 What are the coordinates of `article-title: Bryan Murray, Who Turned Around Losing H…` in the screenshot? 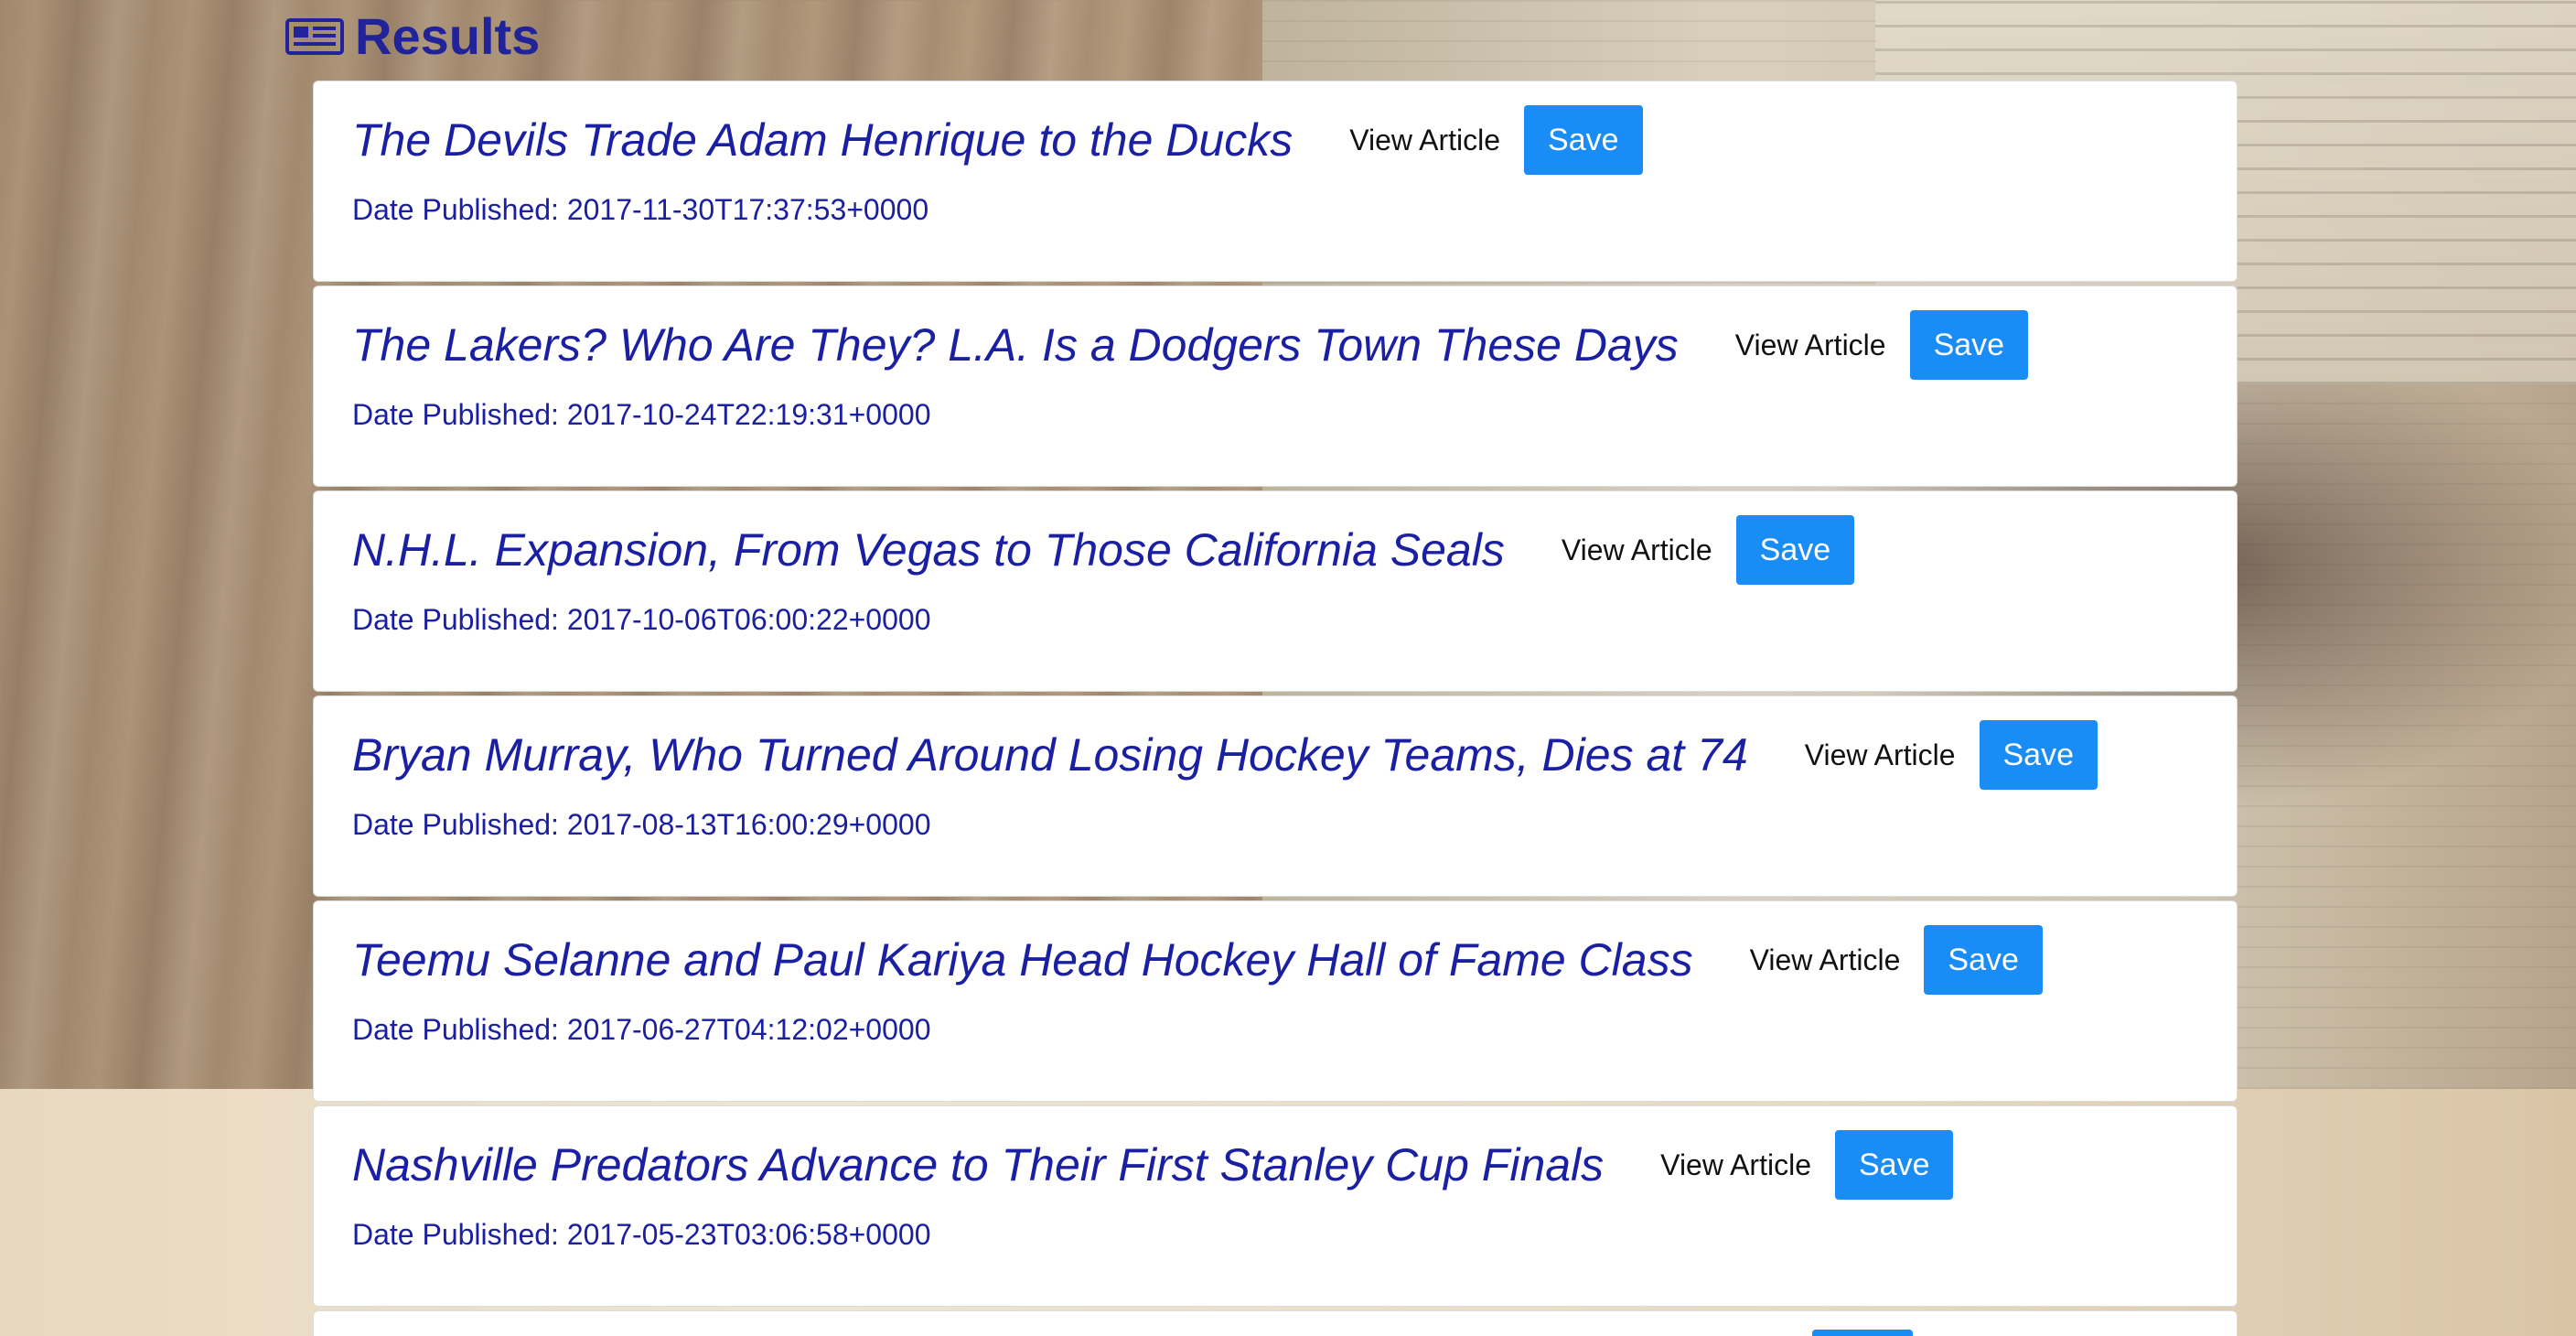 It's located at (1050, 755).